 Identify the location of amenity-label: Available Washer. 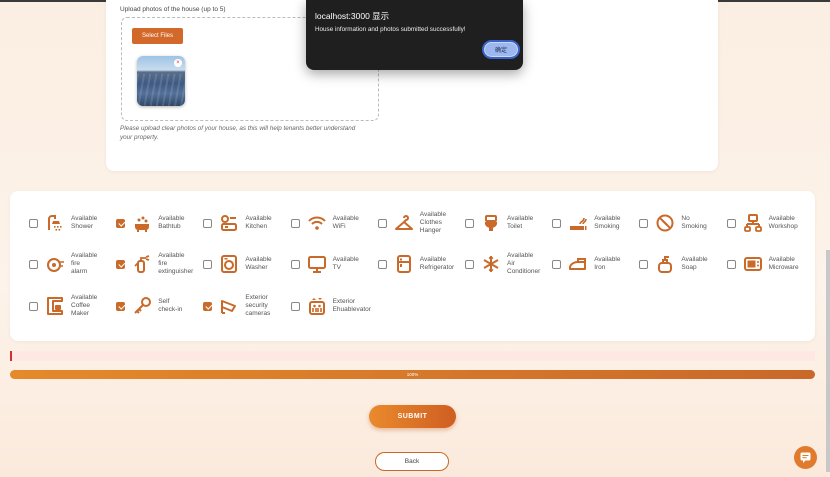
(258, 263).